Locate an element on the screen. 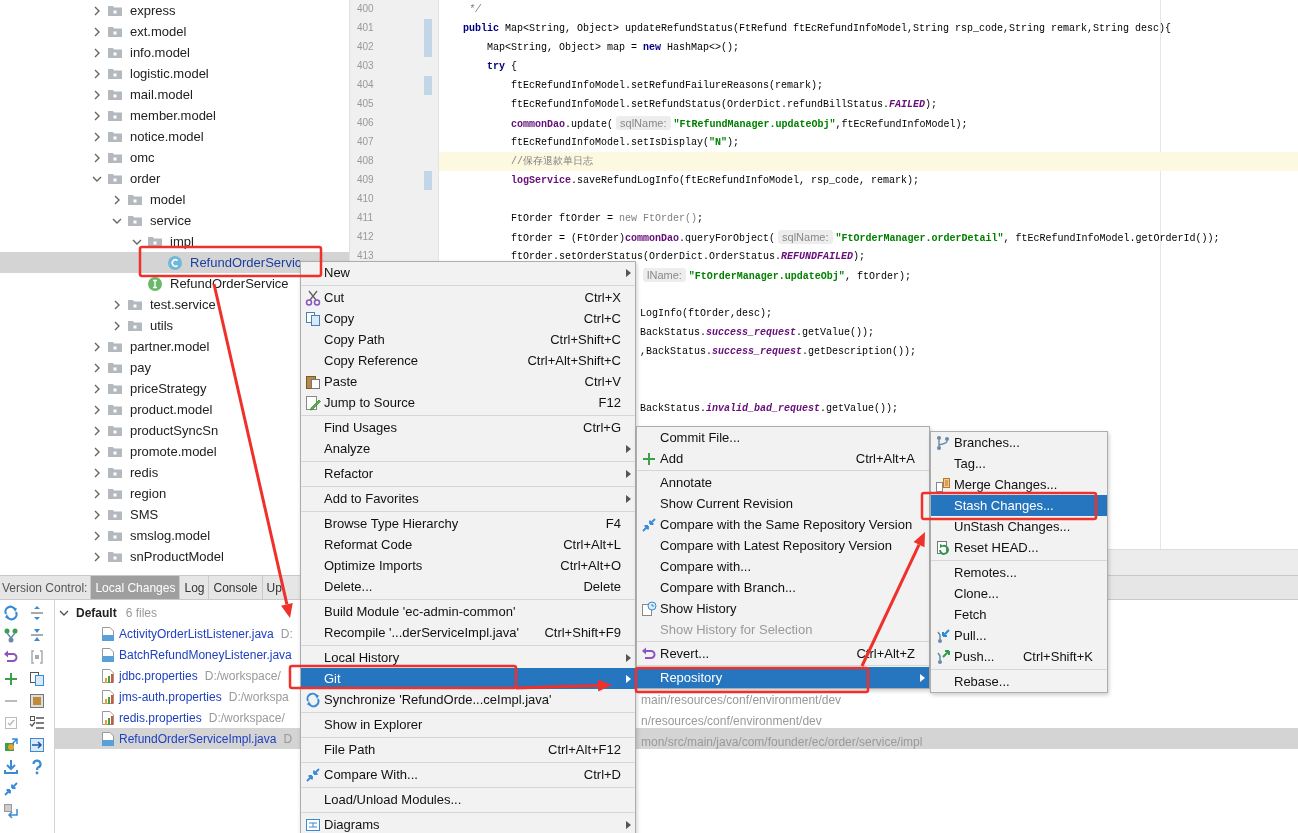 The width and height of the screenshot is (1298, 833). swap-icon is located at coordinates (11, 811).